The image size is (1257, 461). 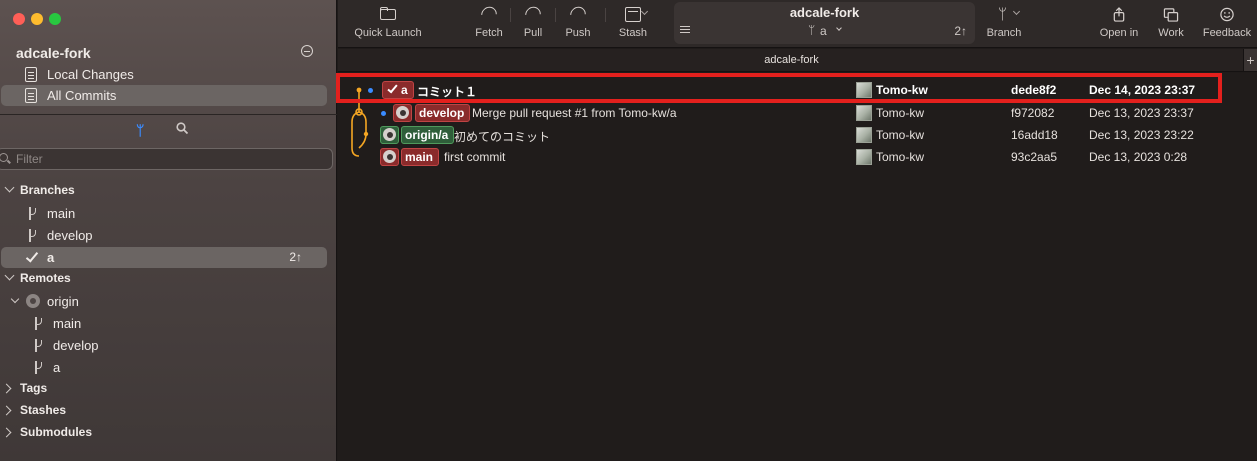 What do you see at coordinates (533, 14) in the screenshot?
I see `pull-icon` at bounding box center [533, 14].